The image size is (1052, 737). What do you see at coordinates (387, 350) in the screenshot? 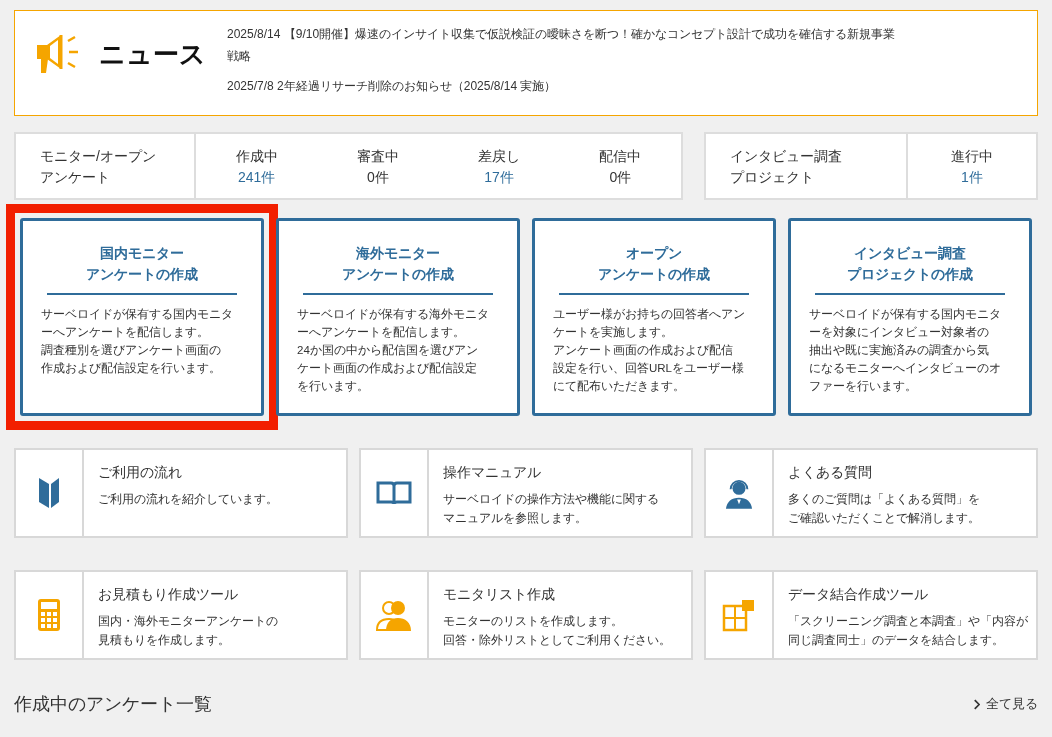
I see `card-description: 24か国の中から配信国を選びアン` at bounding box center [387, 350].